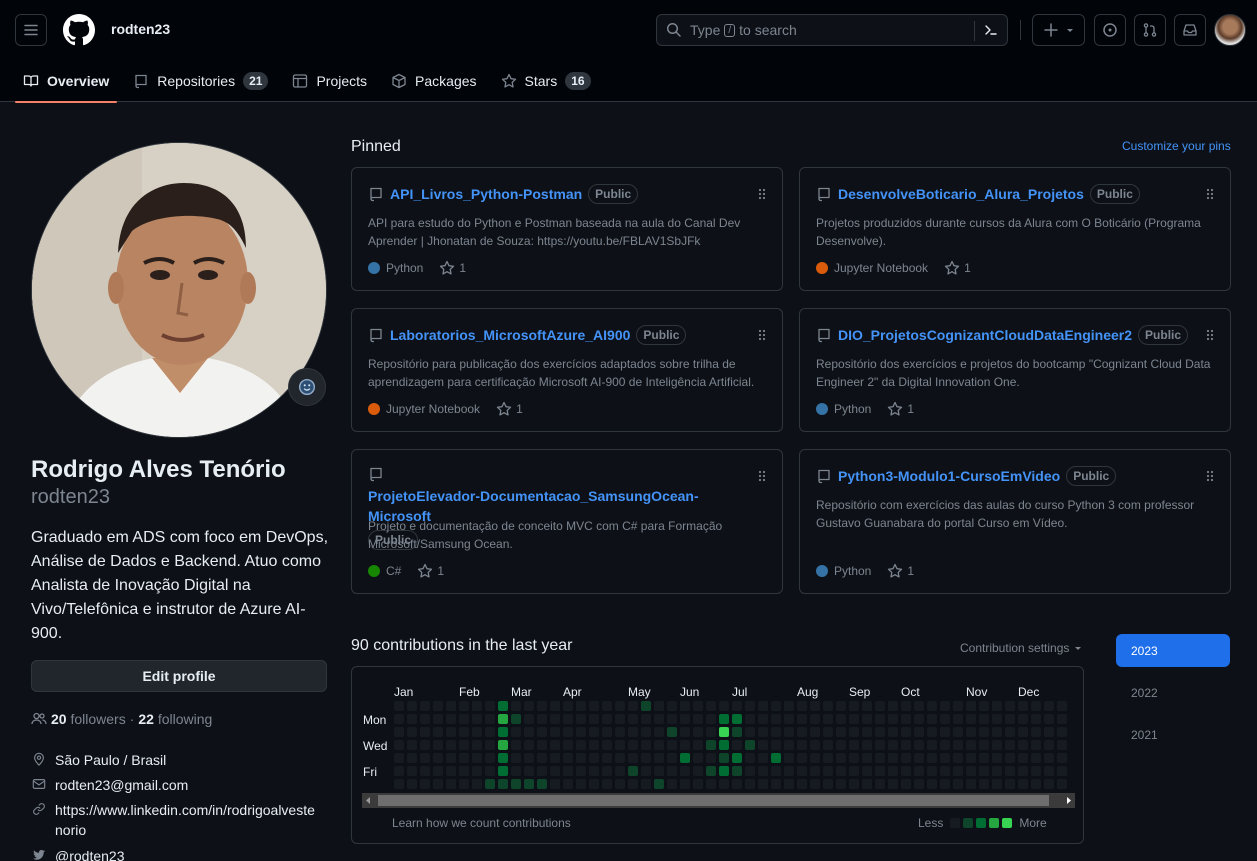 The width and height of the screenshot is (1257, 861). I want to click on twitter-link: @rodten23, so click(89, 853).